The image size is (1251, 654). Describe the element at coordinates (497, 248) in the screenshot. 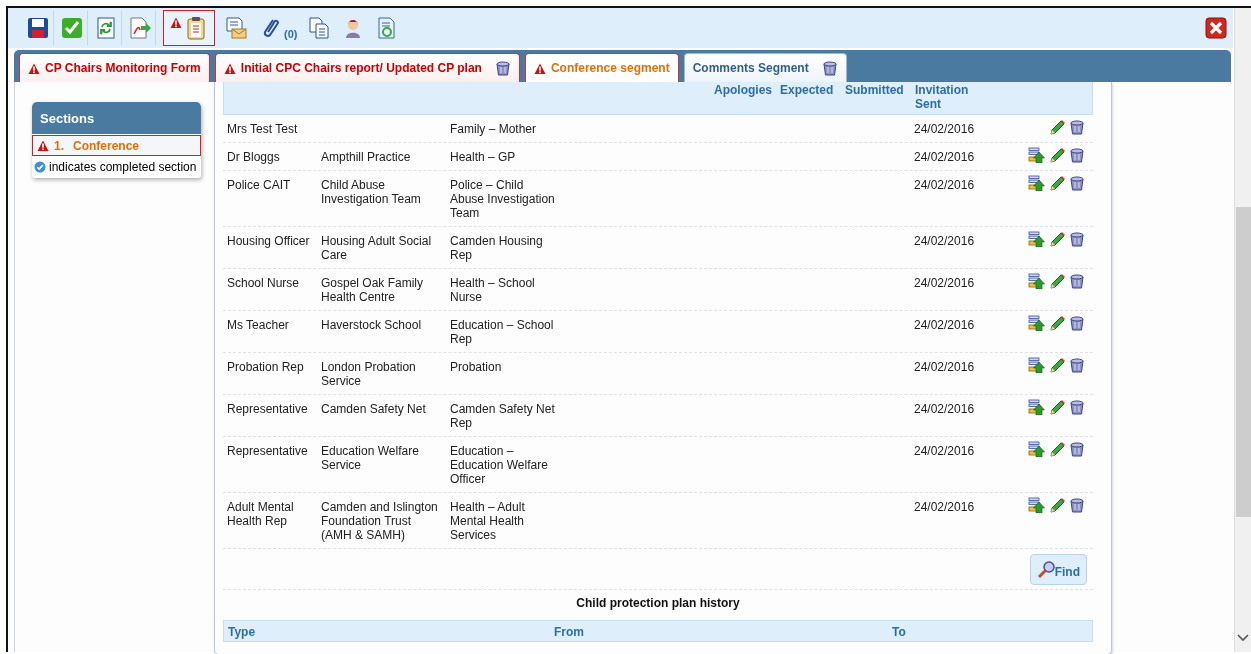

I see `table-cell-text: Camden Housing Rep` at that location.